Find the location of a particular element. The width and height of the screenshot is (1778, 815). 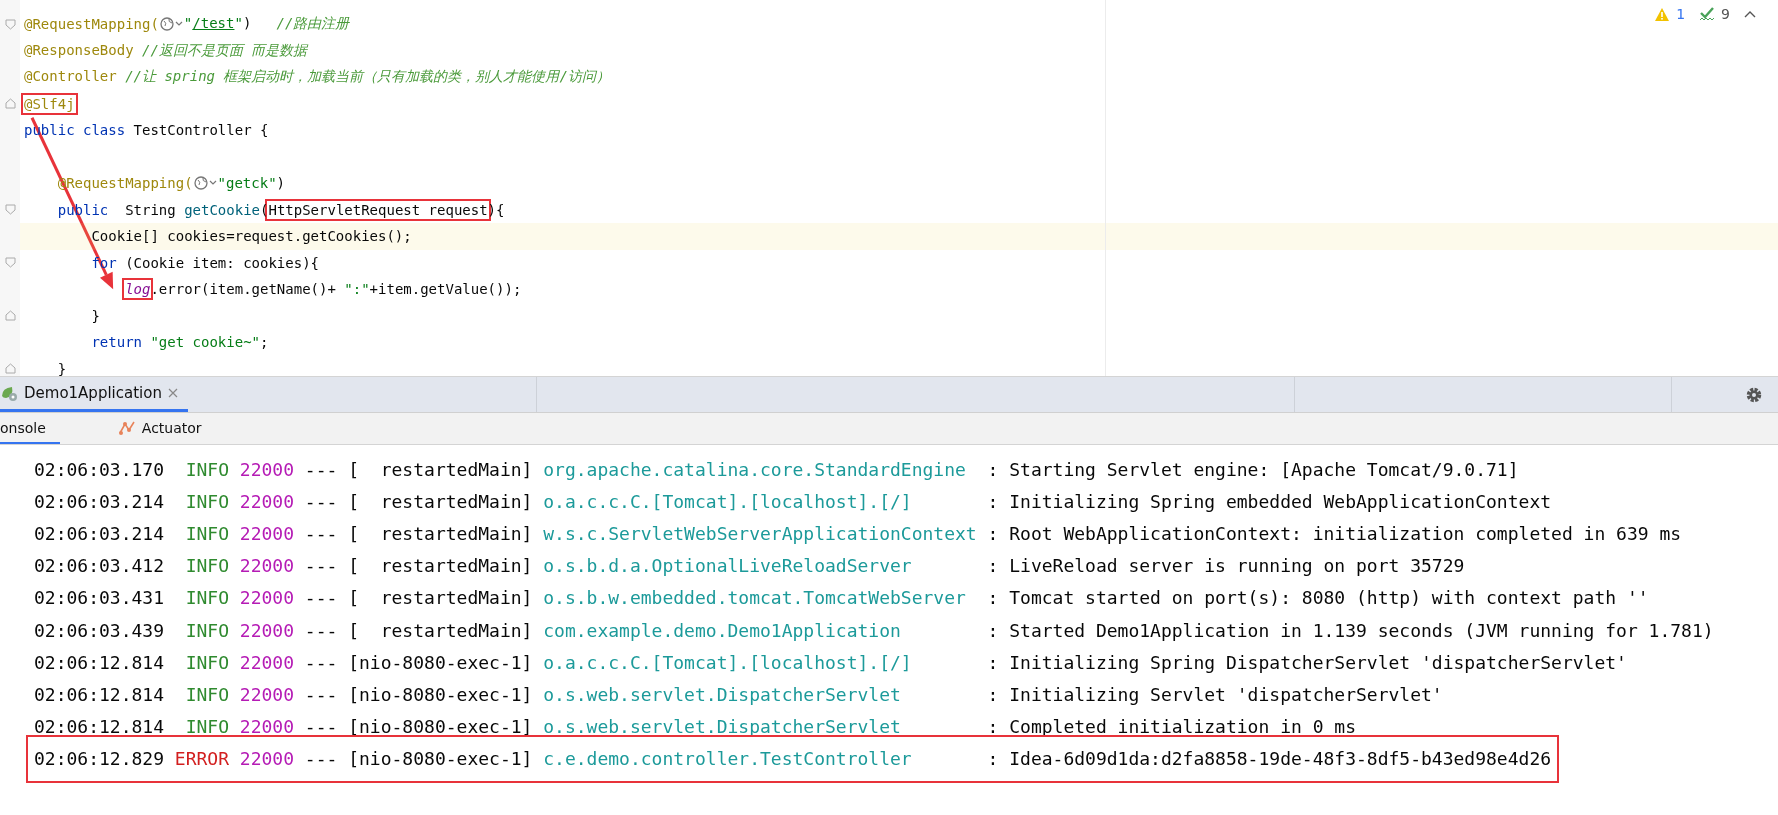

close-icon is located at coordinates (172, 393).